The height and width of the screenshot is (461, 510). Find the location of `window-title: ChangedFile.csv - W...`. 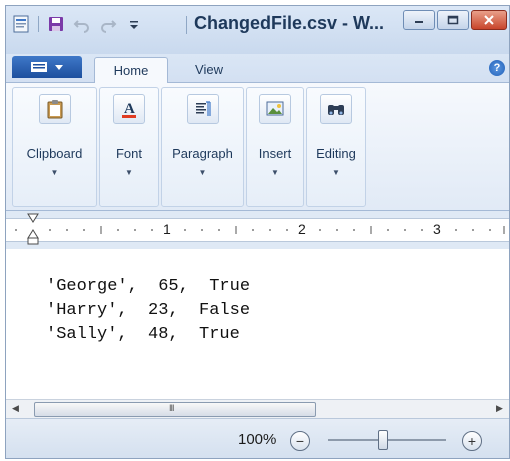

window-title: ChangedFile.csv - W... is located at coordinates (289, 23).